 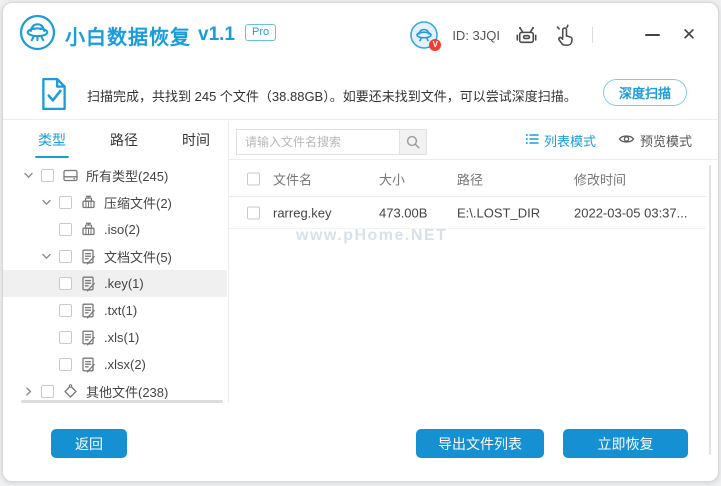 What do you see at coordinates (473, 140) in the screenshot?
I see `list-toolbar: 列表模式 预览模式` at bounding box center [473, 140].